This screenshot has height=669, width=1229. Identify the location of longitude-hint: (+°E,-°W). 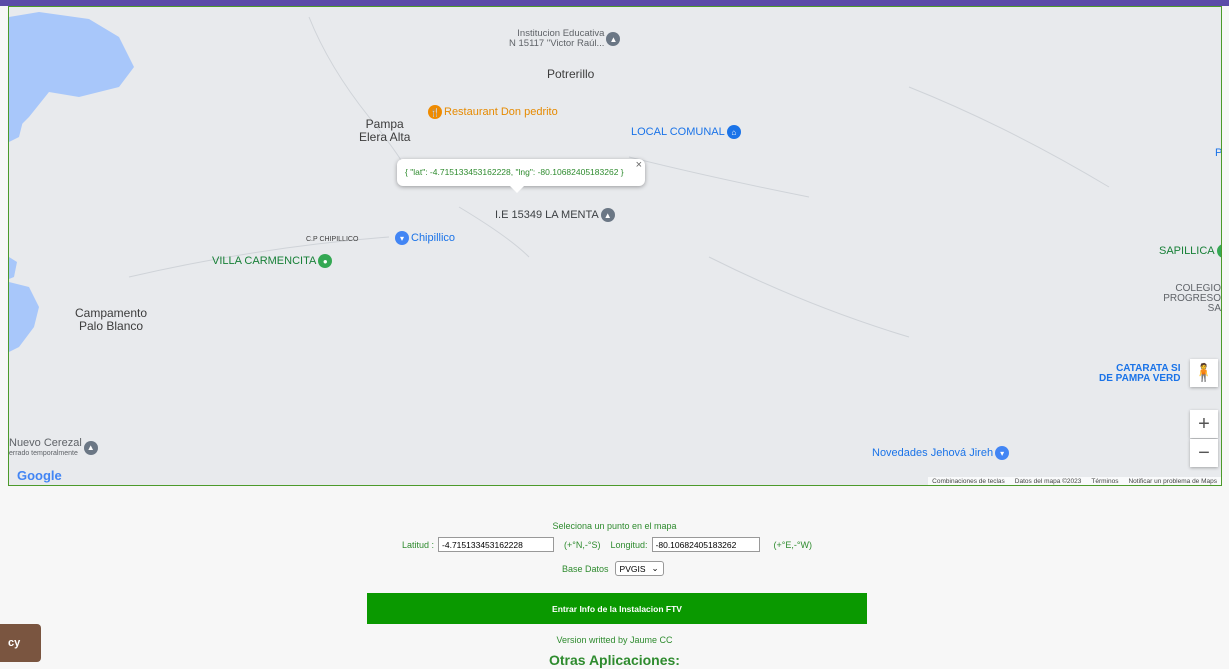
(792, 544).